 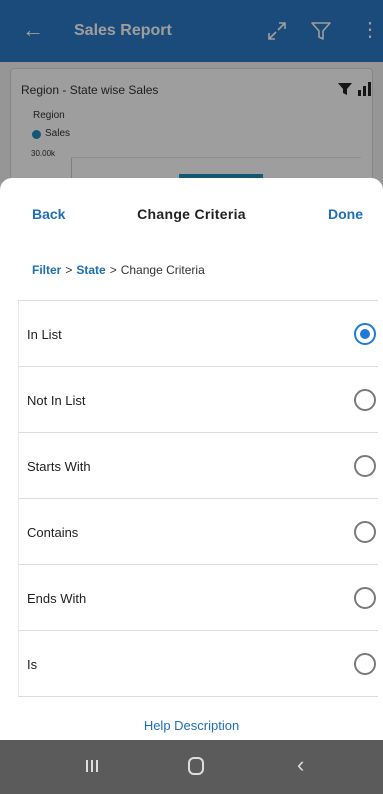 I want to click on option-label: In List, so click(x=44, y=334).